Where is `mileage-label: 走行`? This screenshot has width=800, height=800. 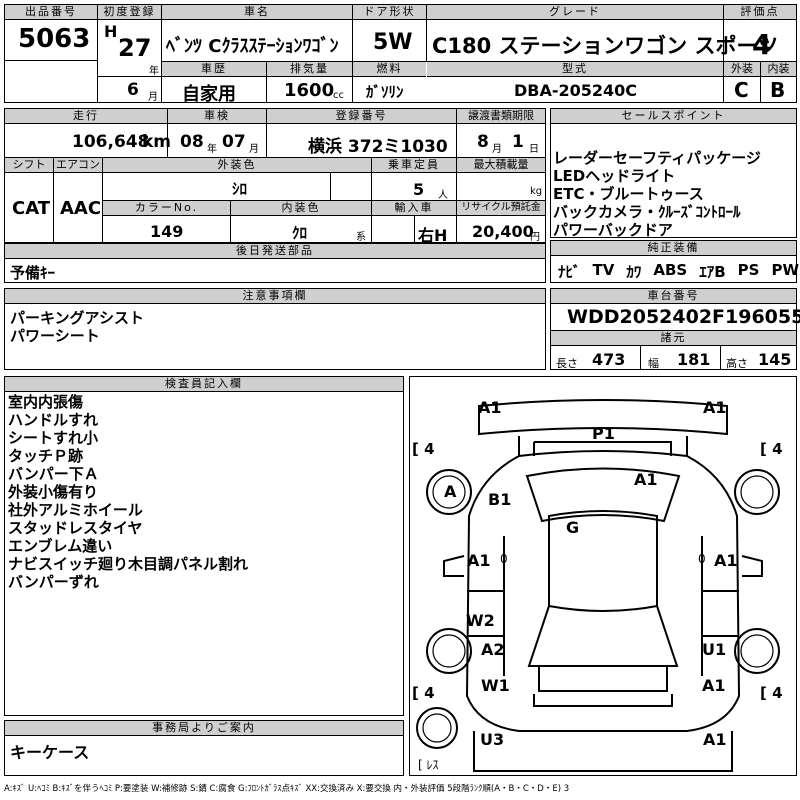 mileage-label: 走行 is located at coordinates (86, 116).